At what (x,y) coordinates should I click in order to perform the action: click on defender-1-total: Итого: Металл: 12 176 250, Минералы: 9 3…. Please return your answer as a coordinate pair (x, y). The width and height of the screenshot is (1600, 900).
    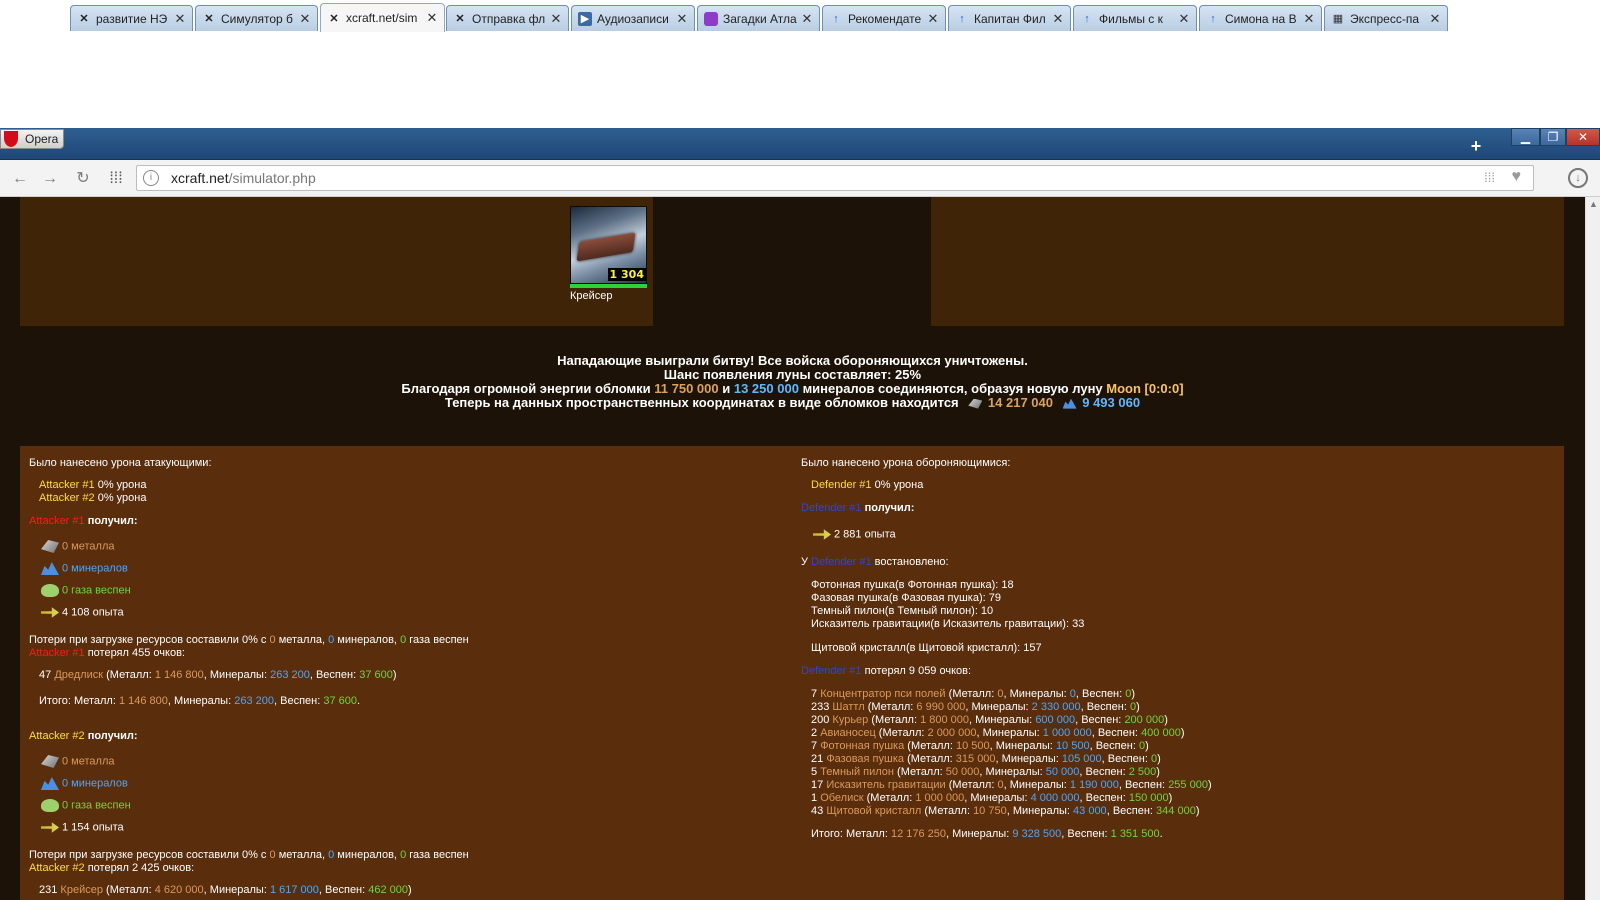
    Looking at the image, I should click on (987, 834).